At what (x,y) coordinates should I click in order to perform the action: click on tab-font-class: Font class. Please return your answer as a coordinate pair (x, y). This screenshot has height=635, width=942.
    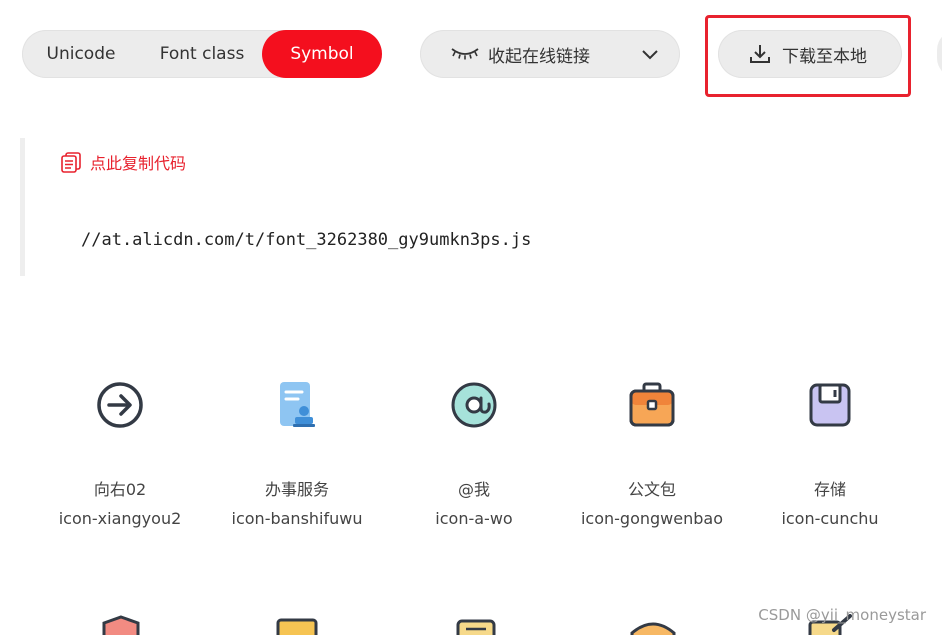
    Looking at the image, I should click on (202, 54).